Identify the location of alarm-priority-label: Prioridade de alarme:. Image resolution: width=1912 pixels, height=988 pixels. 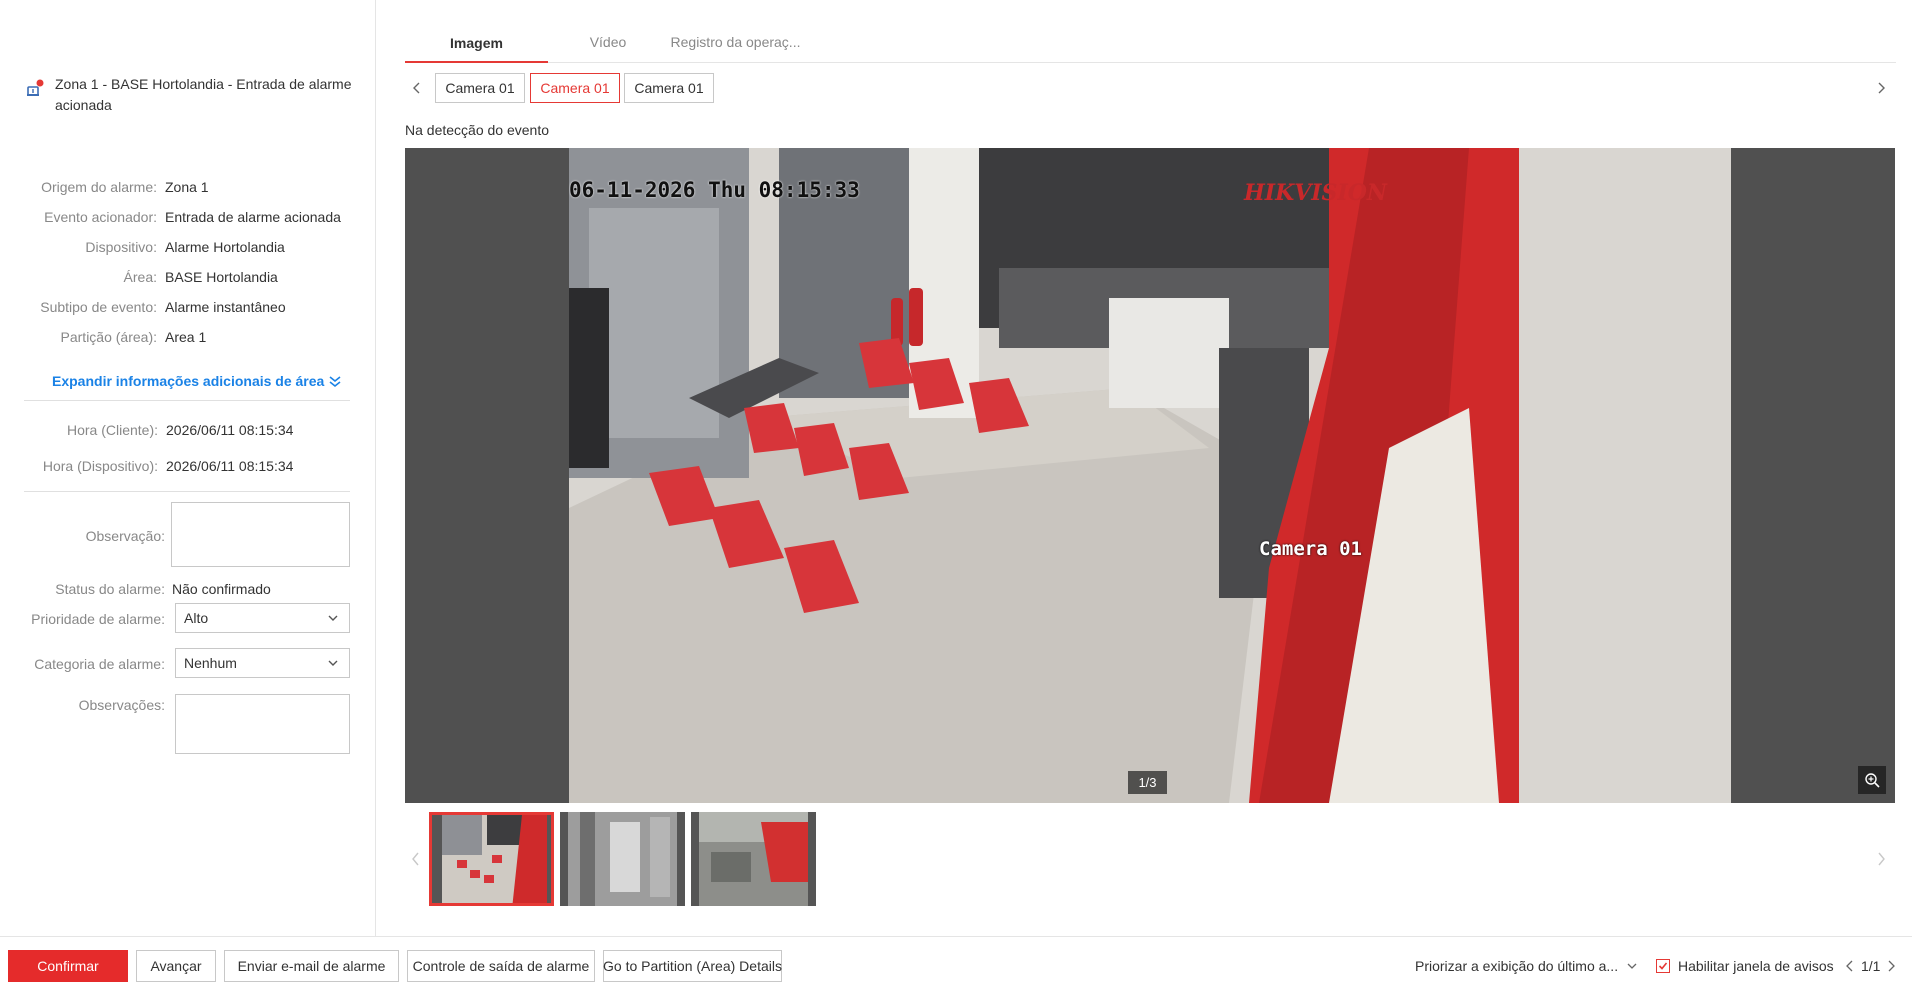
(98, 619).